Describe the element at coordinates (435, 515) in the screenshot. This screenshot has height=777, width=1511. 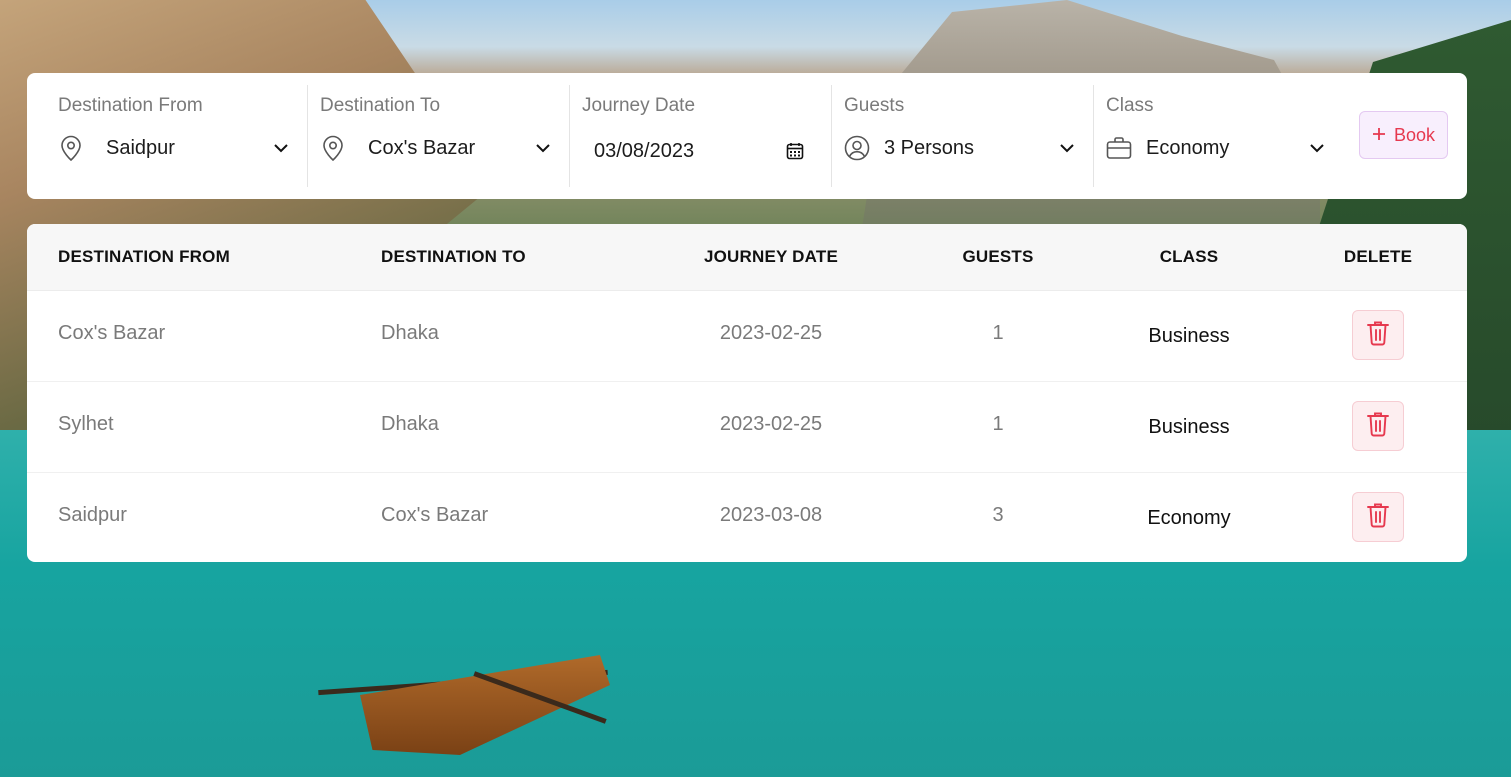
I see `cell-to: Cox's Bazar` at that location.